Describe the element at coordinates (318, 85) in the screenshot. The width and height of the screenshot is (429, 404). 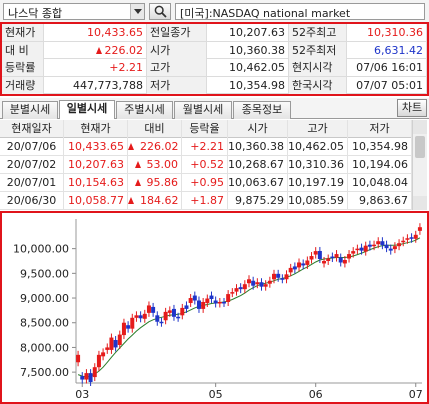
I see `quote-label: 한국시각` at that location.